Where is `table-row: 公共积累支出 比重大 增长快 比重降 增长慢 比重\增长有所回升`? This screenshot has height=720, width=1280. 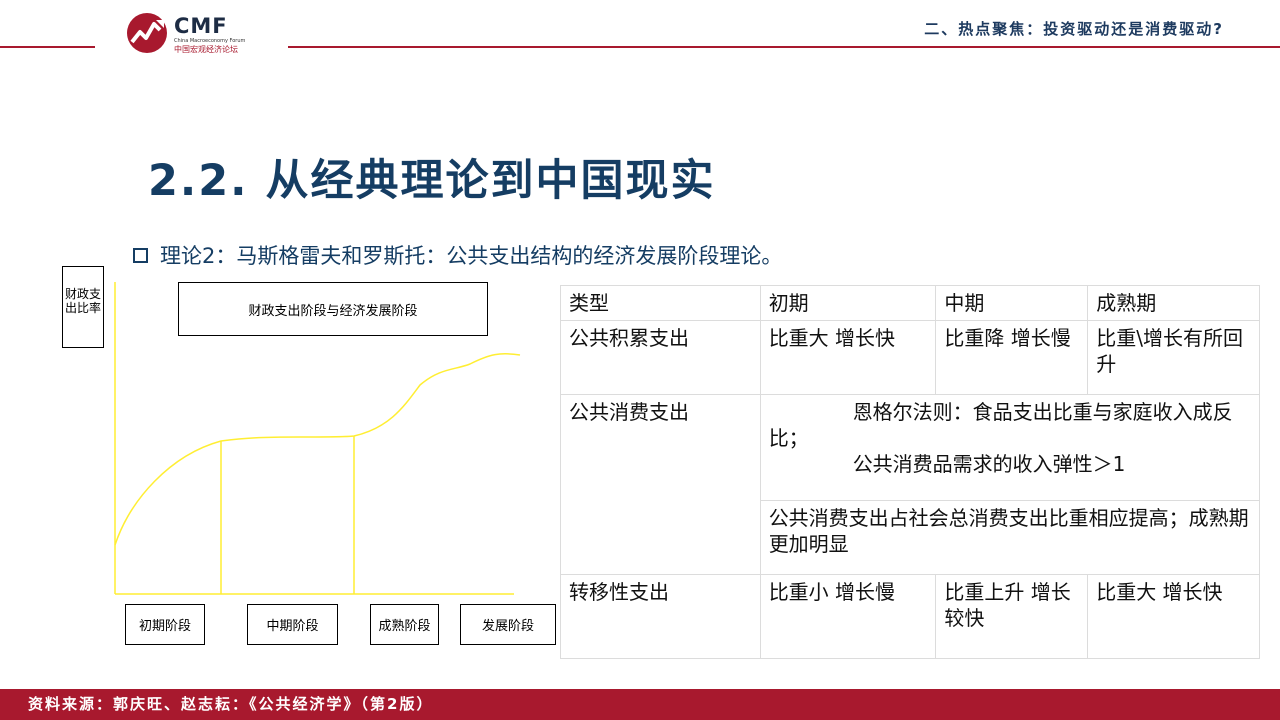 table-row: 公共积累支出 比重大 增长快 比重降 增长慢 比重\增长有所回升 is located at coordinates (910, 357).